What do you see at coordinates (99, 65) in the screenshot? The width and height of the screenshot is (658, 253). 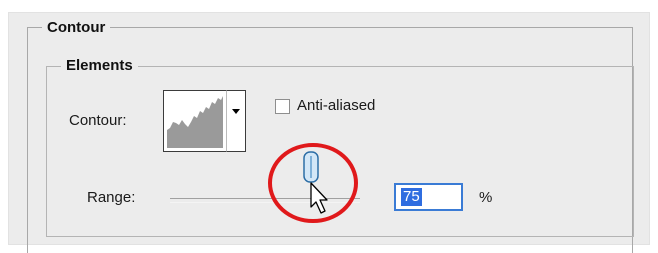 I see `elements-group-title: Elements` at bounding box center [99, 65].